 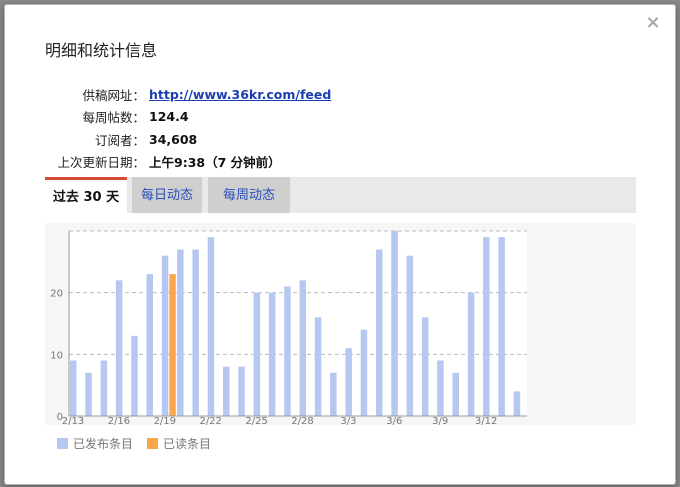 I want to click on x-tick-label: 3/12, so click(x=486, y=420).